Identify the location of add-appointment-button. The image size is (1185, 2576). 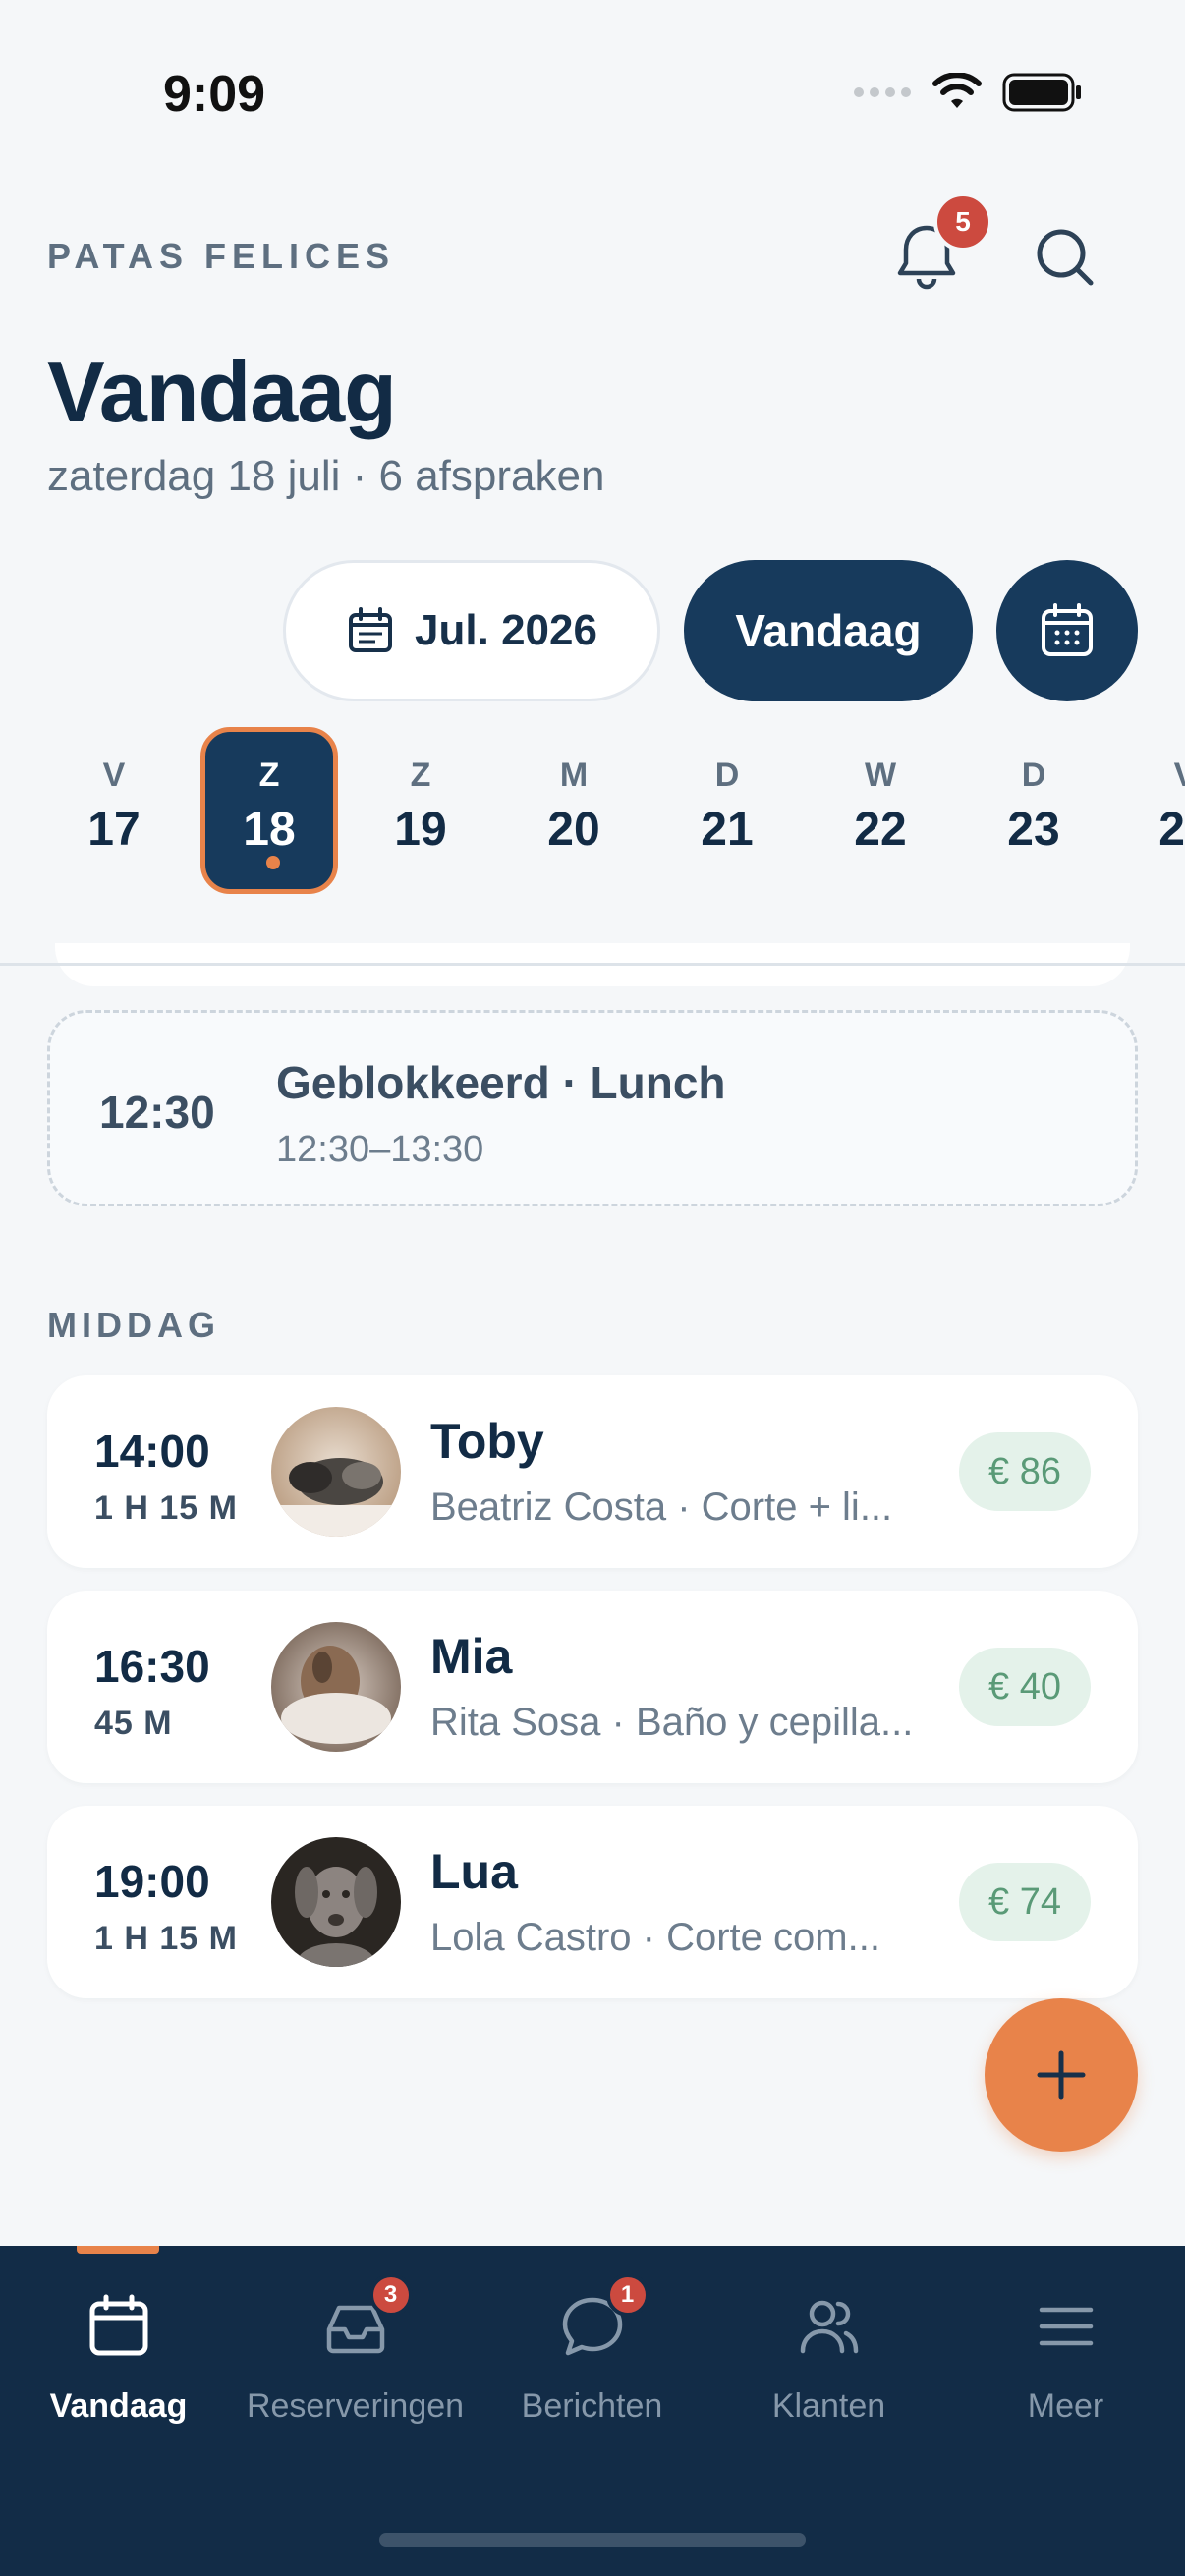
(1061, 2075).